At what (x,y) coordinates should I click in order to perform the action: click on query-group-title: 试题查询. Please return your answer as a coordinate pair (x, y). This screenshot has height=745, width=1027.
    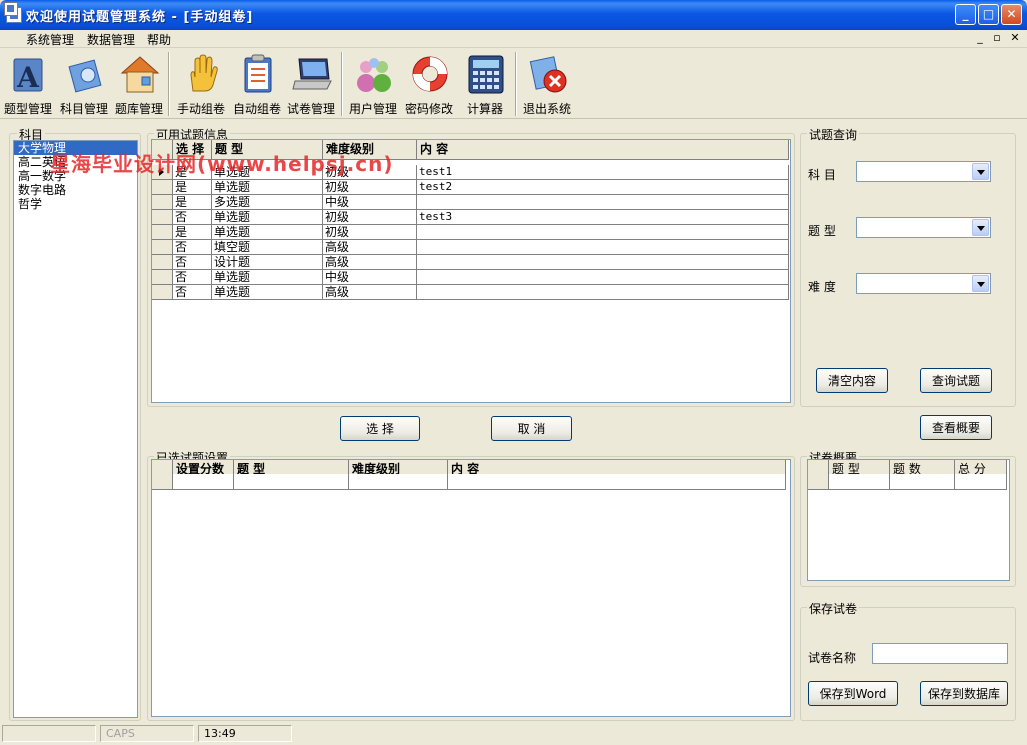
    Looking at the image, I should click on (833, 134).